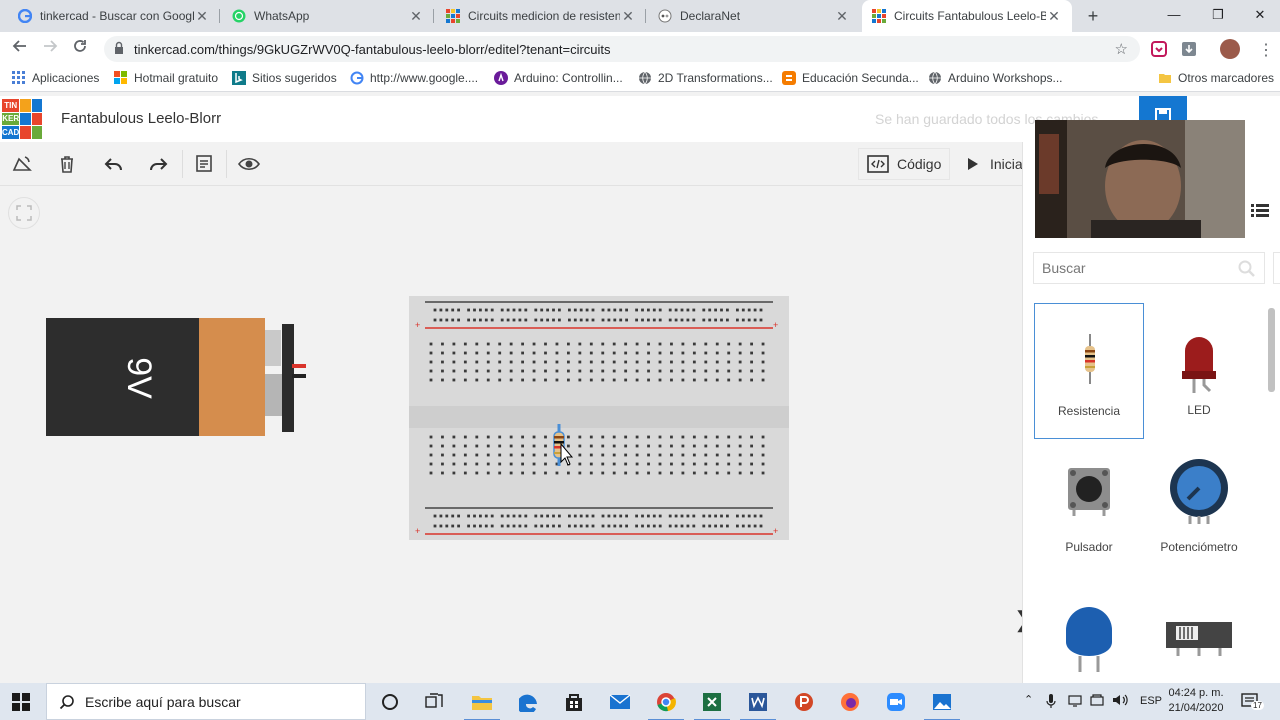 This screenshot has width=1280, height=720. What do you see at coordinates (620, 702) in the screenshot?
I see `taskbar-mail` at bounding box center [620, 702].